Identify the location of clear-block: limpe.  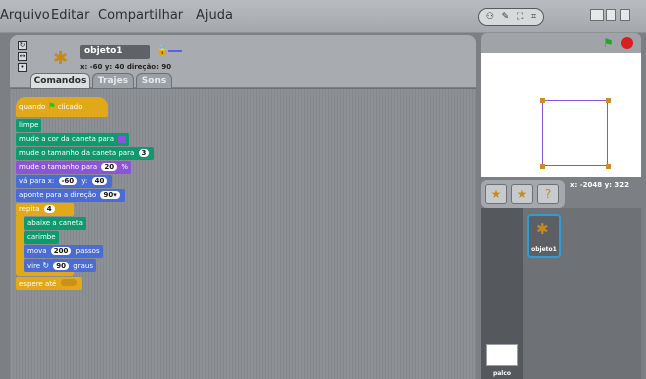
(29, 125).